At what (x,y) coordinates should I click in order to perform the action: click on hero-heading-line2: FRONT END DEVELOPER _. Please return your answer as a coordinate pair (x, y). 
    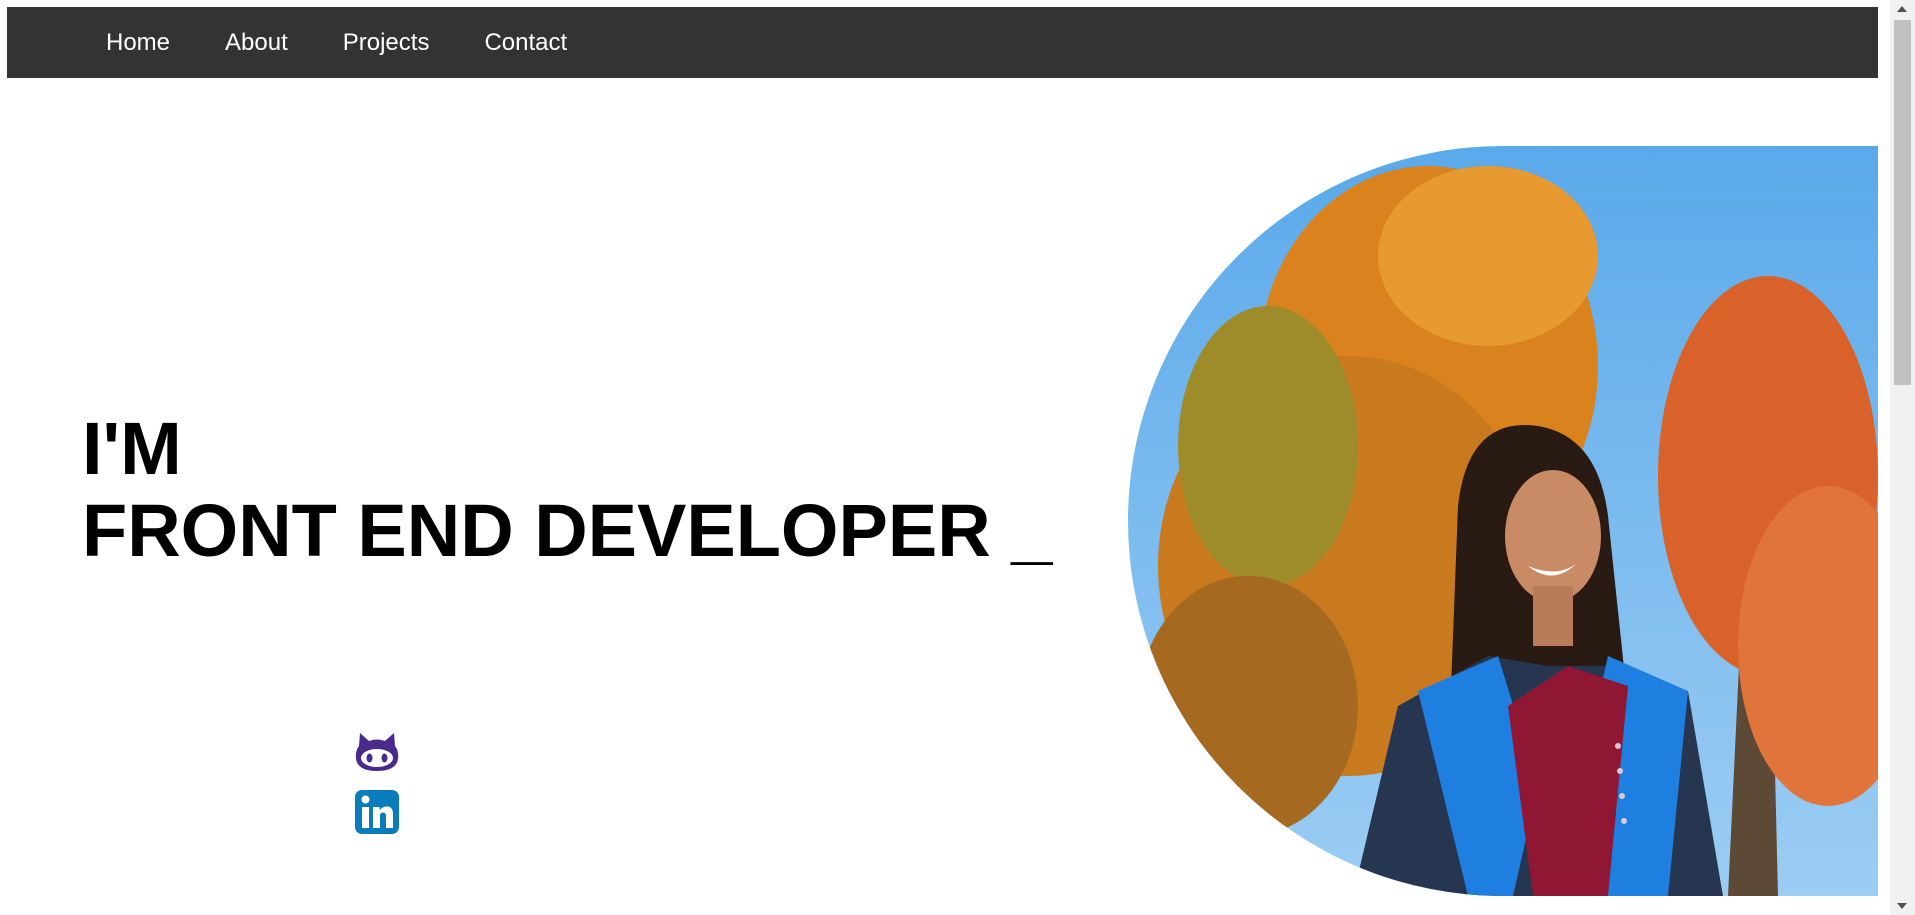
    Looking at the image, I should click on (567, 530).